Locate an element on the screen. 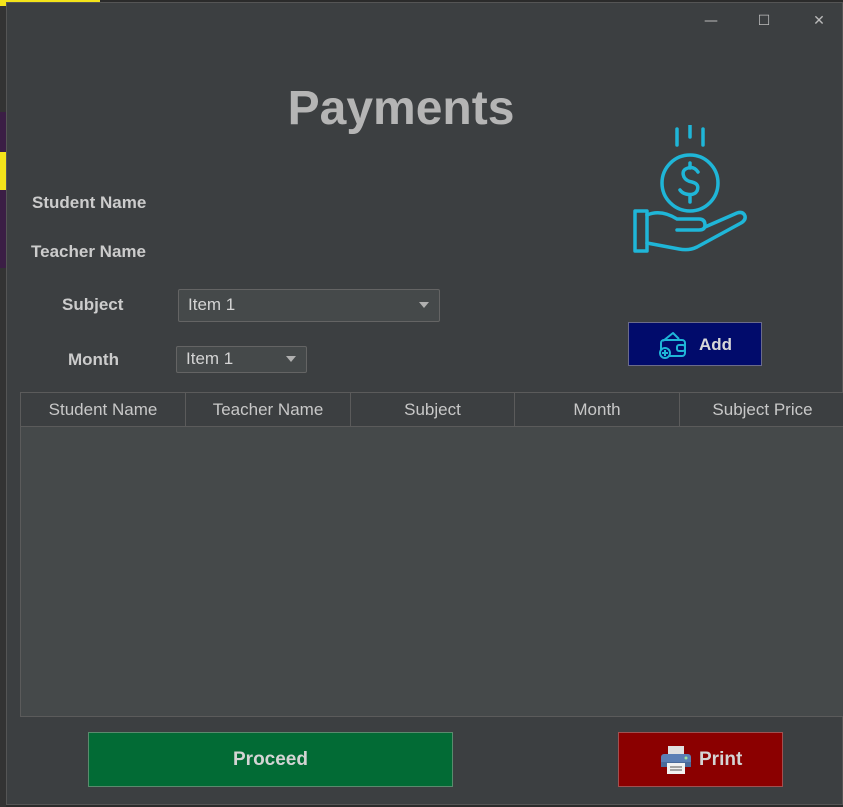 Image resolution: width=843 pixels, height=807 pixels. print-button-label: Print is located at coordinates (721, 759).